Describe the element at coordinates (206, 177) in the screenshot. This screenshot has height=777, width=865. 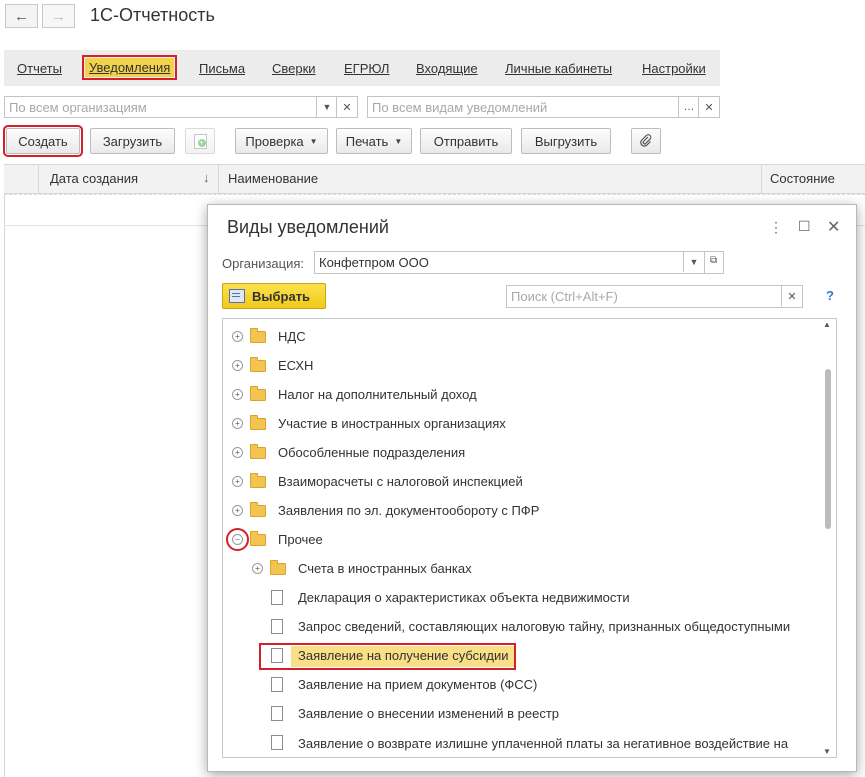
I see `sort-arrow-icon: ↓` at that location.